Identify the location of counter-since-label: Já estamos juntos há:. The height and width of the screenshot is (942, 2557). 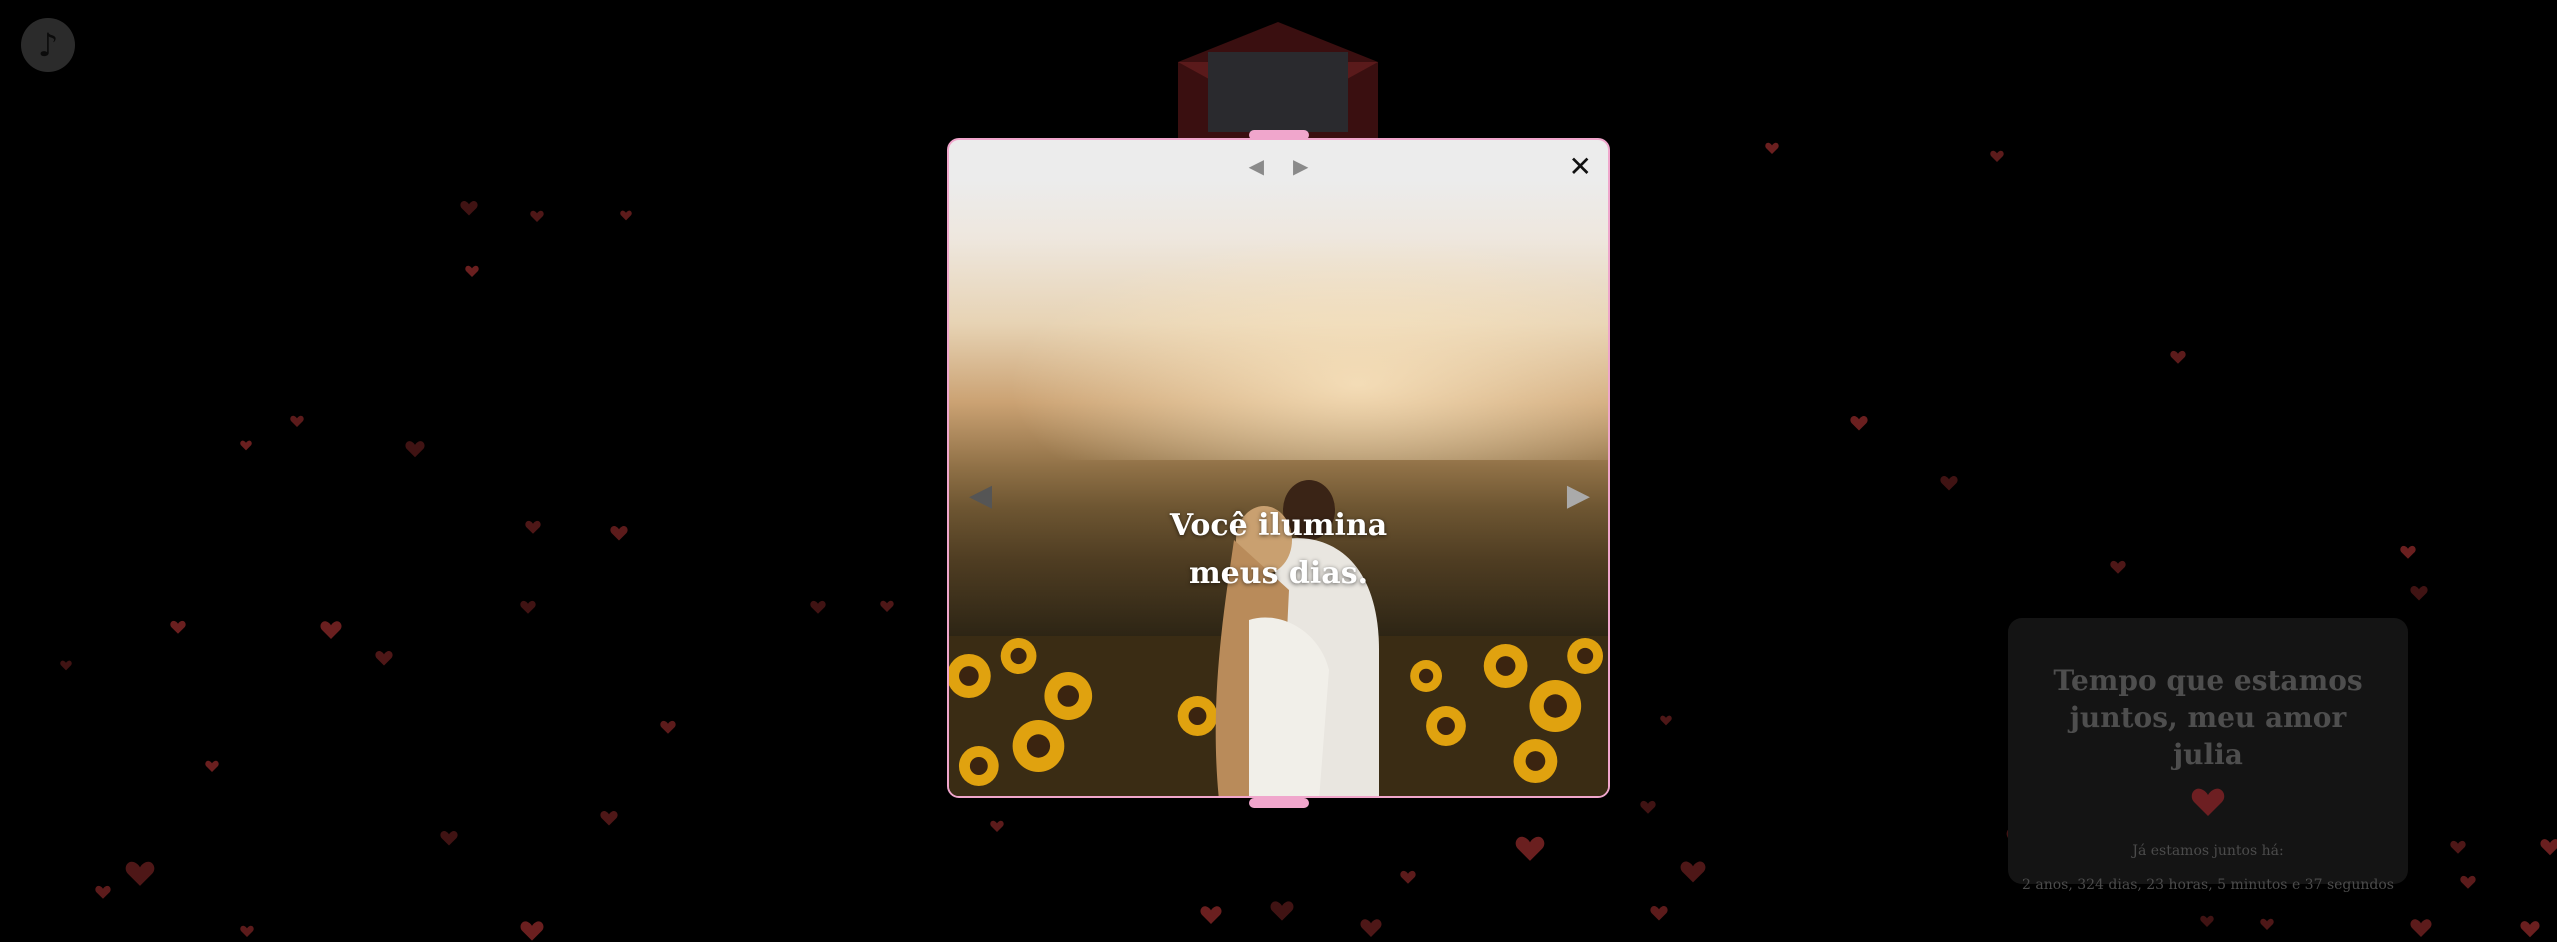
(2208, 851).